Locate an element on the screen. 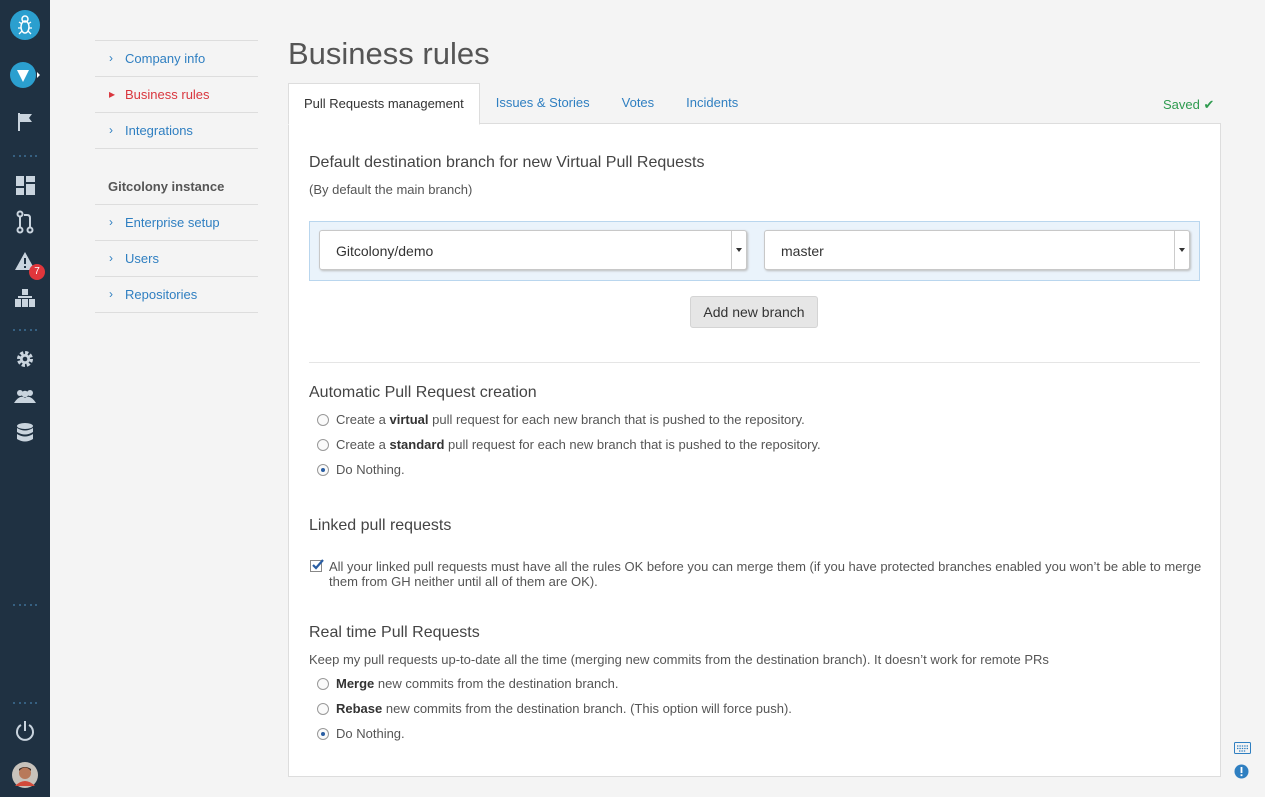 This screenshot has width=1265, height=797. pull-requests-icon is located at coordinates (25, 222).